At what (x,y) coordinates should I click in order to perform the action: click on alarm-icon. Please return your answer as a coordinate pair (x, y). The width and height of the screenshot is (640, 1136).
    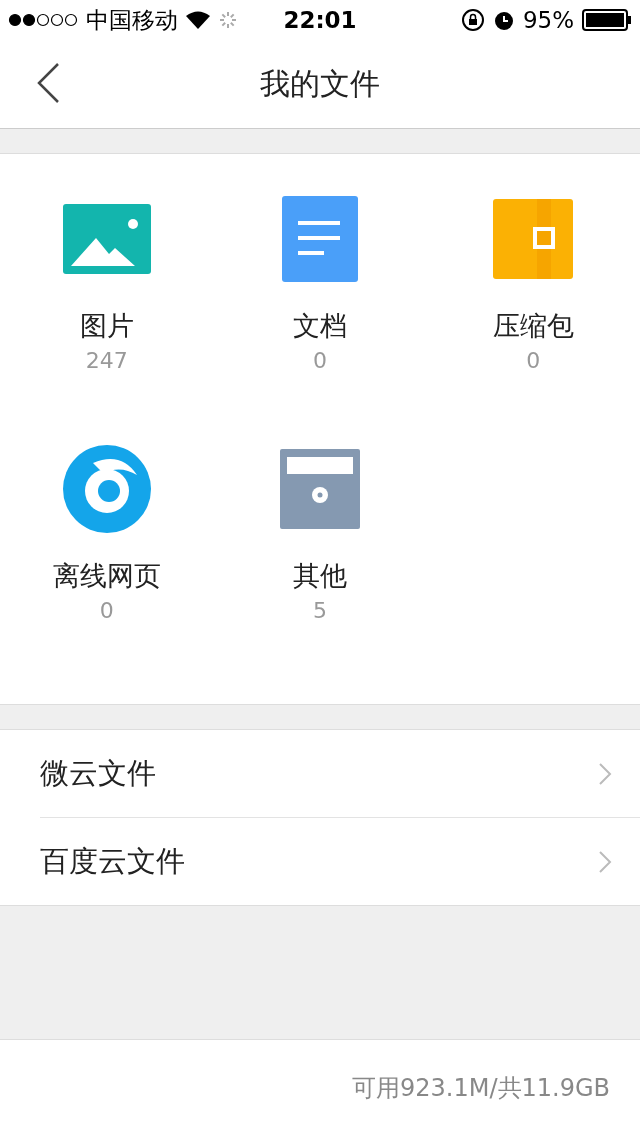
    Looking at the image, I should click on (503, 20).